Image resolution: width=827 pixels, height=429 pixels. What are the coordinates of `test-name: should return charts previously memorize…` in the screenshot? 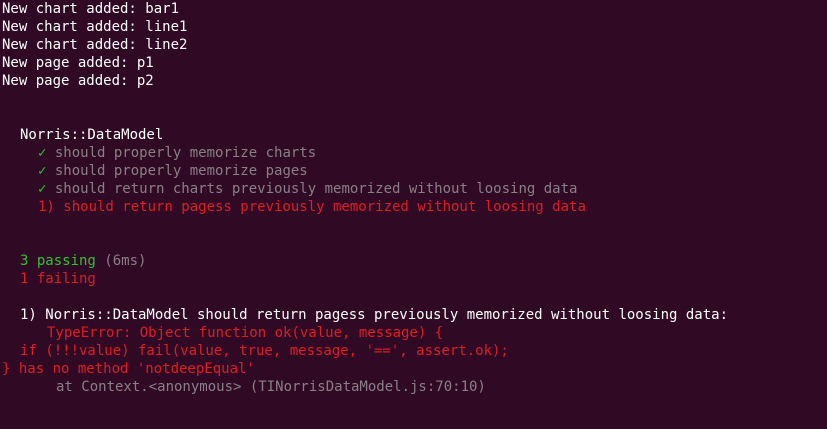 It's located at (316, 189).